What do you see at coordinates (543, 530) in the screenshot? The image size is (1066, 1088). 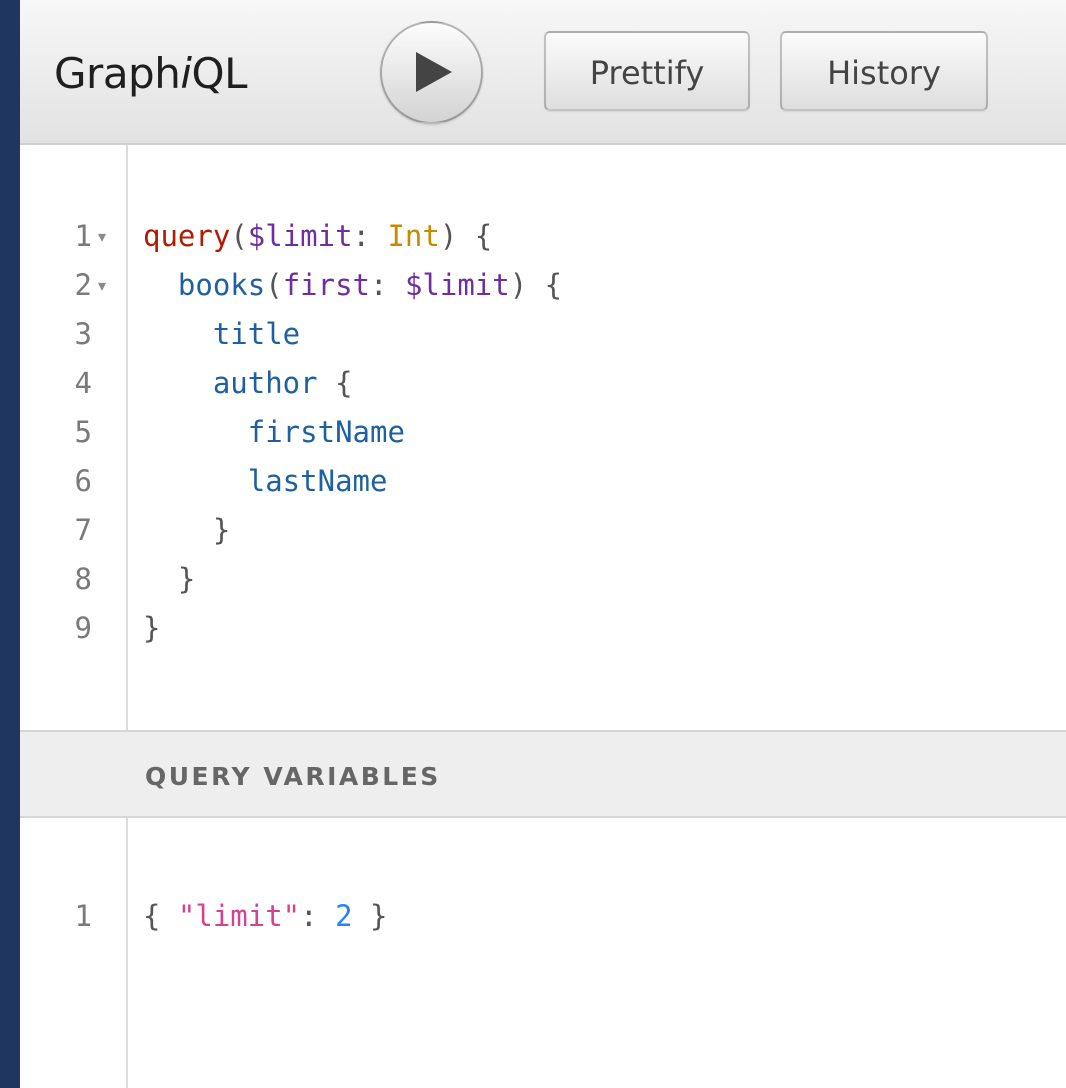 I see `code-line: 7 }` at bounding box center [543, 530].